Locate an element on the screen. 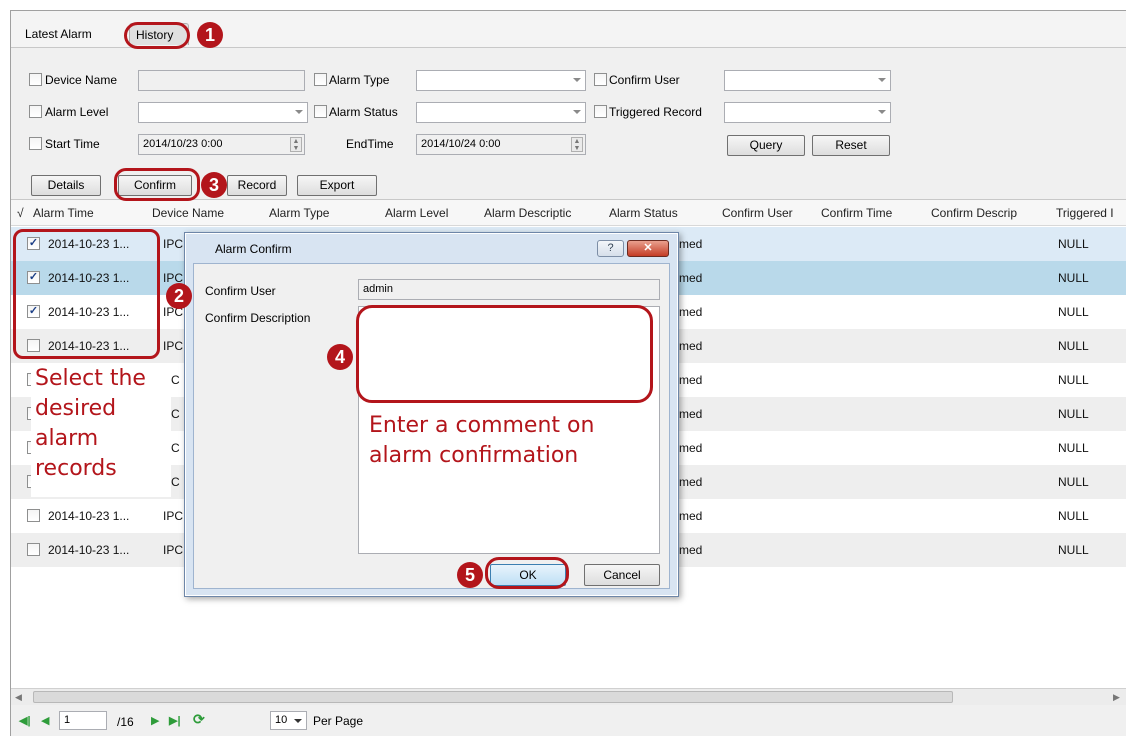 The height and width of the screenshot is (736, 1126). col-alarm-level: Alarm Level is located at coordinates (416, 213).